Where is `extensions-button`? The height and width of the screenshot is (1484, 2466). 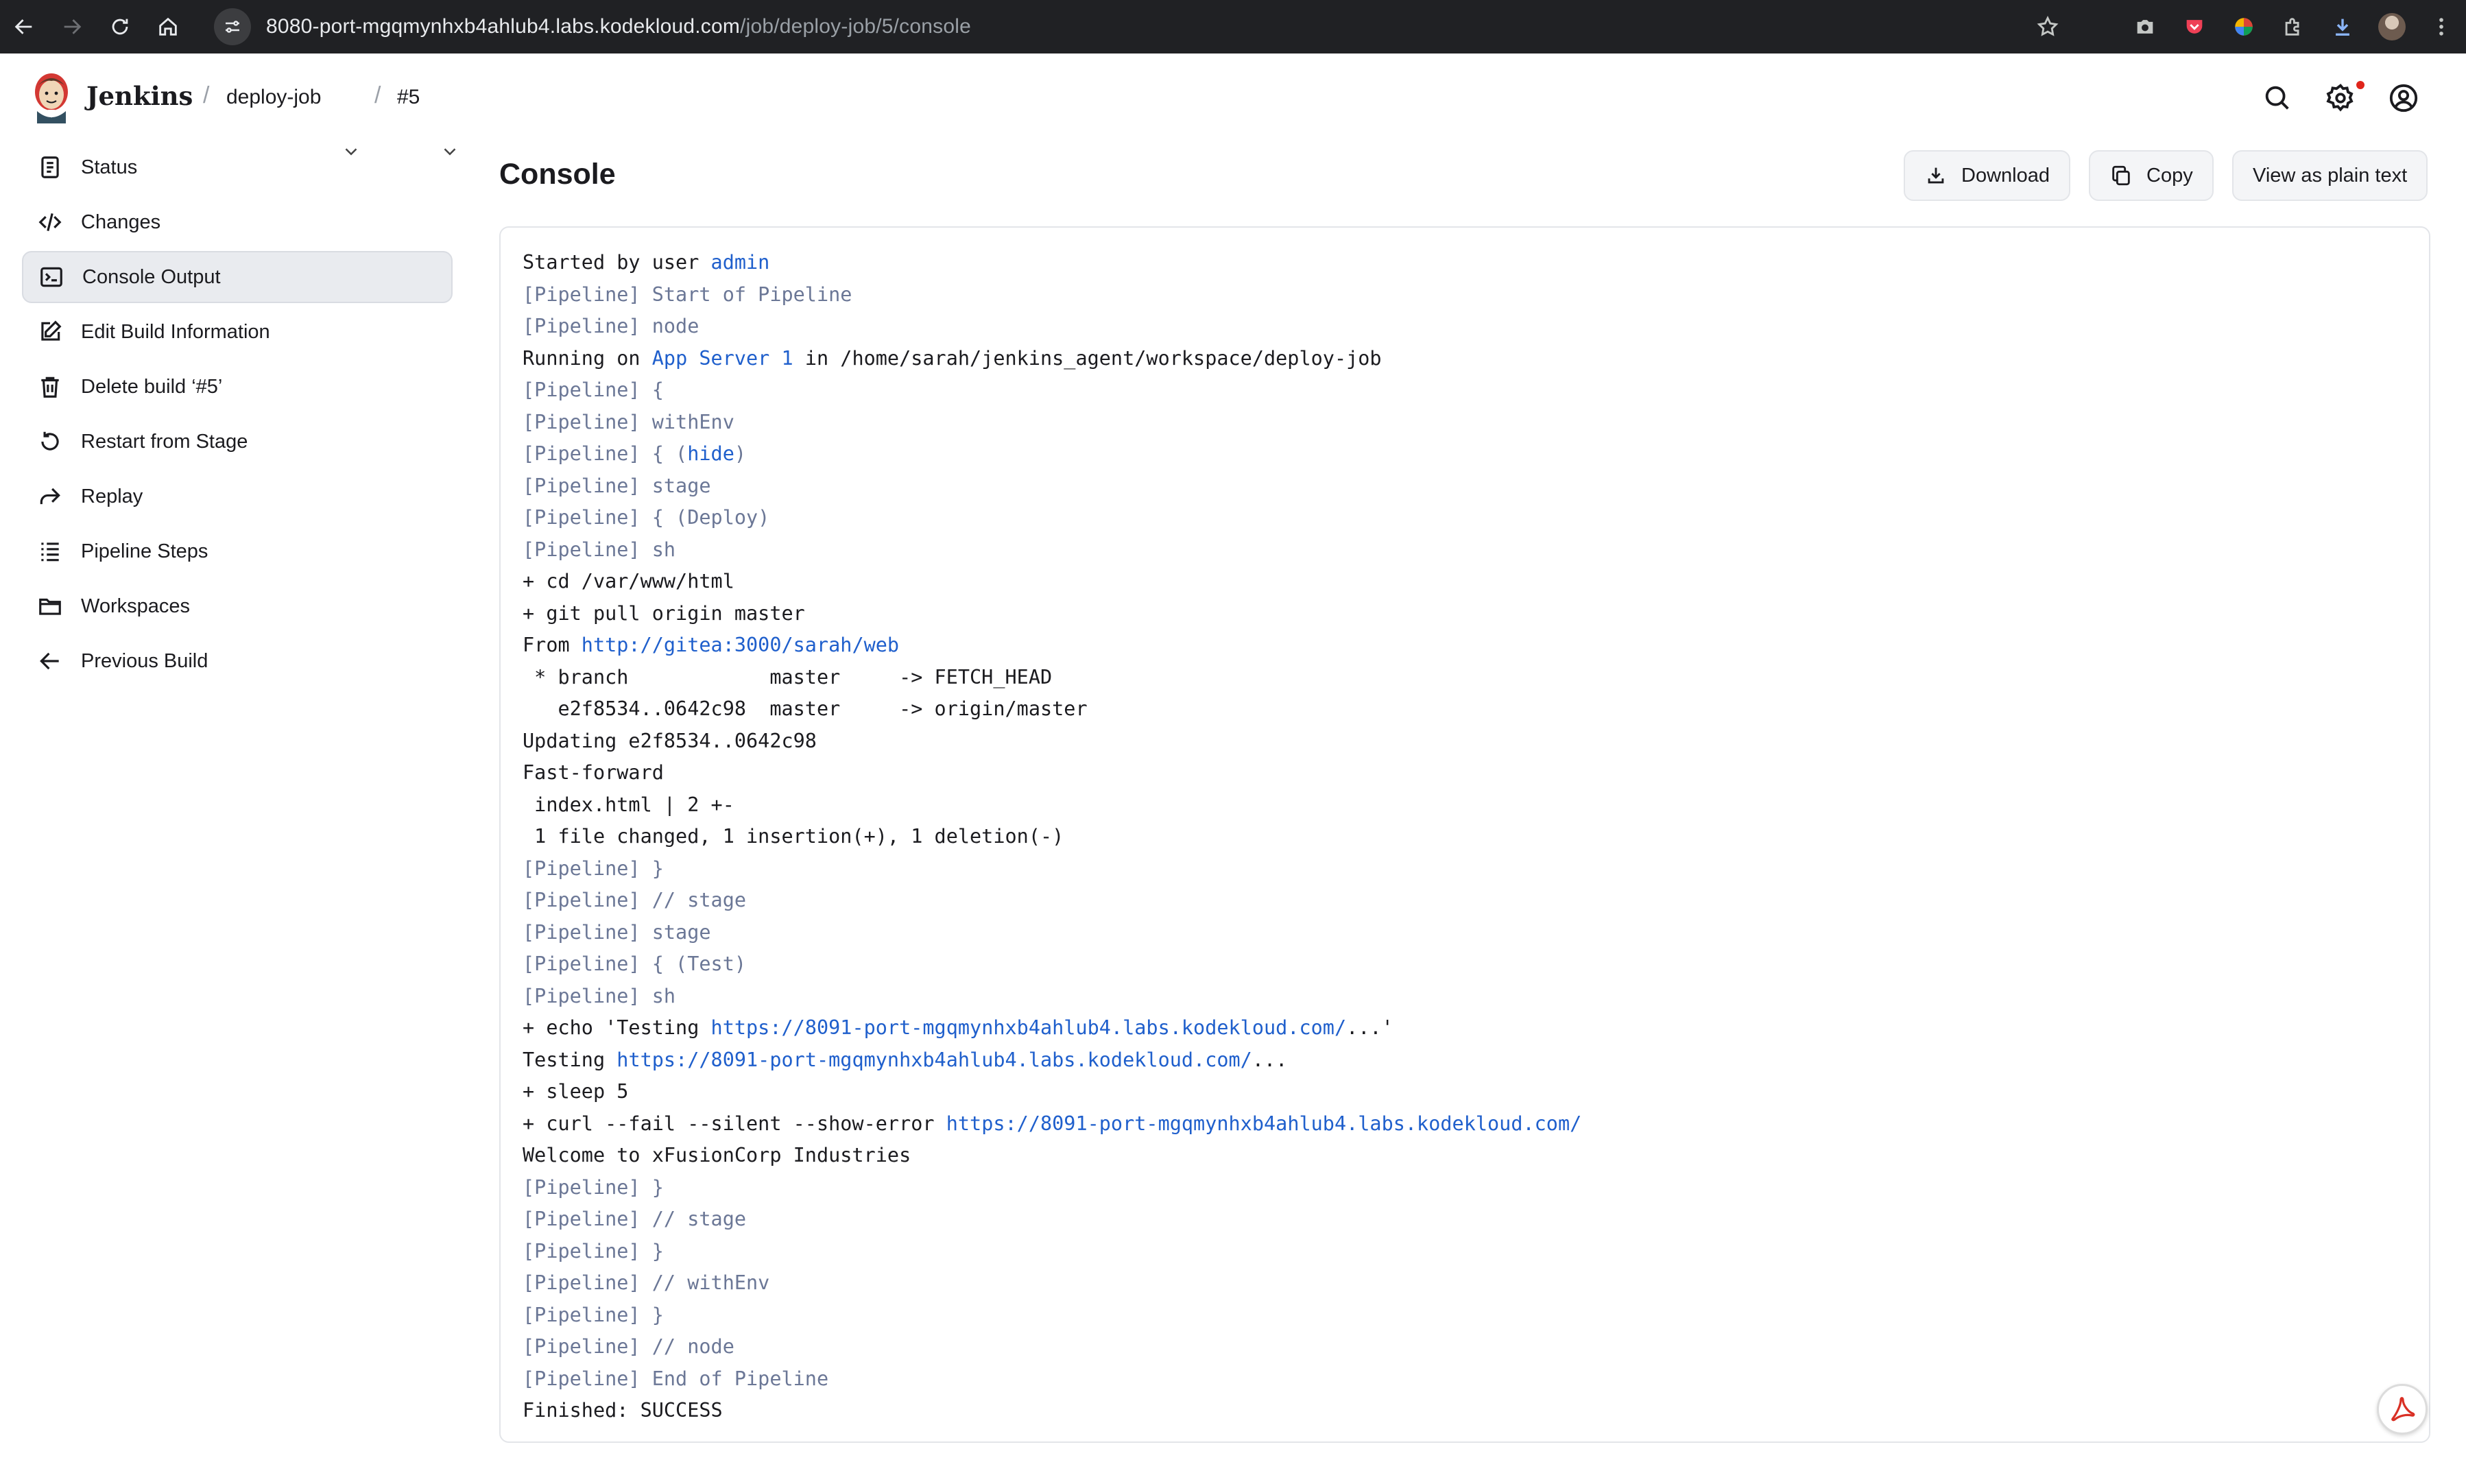
extensions-button is located at coordinates (2293, 27).